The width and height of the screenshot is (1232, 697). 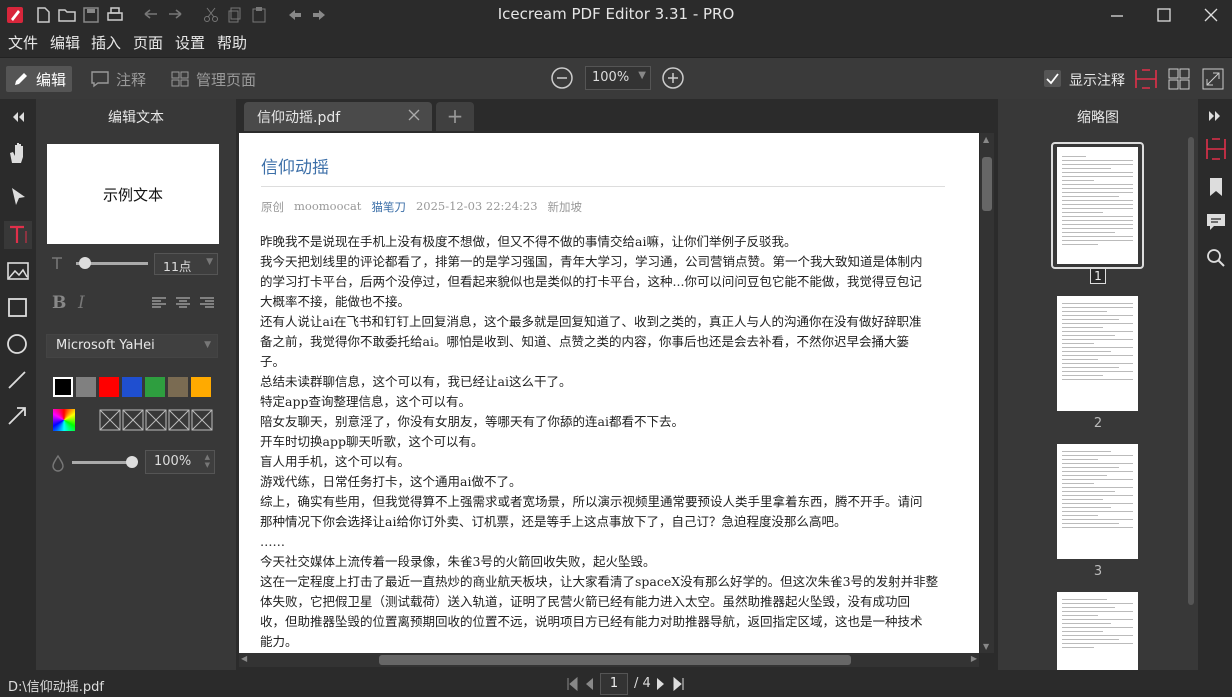 I want to click on document-title: 信仰动摇, so click(x=295, y=168).